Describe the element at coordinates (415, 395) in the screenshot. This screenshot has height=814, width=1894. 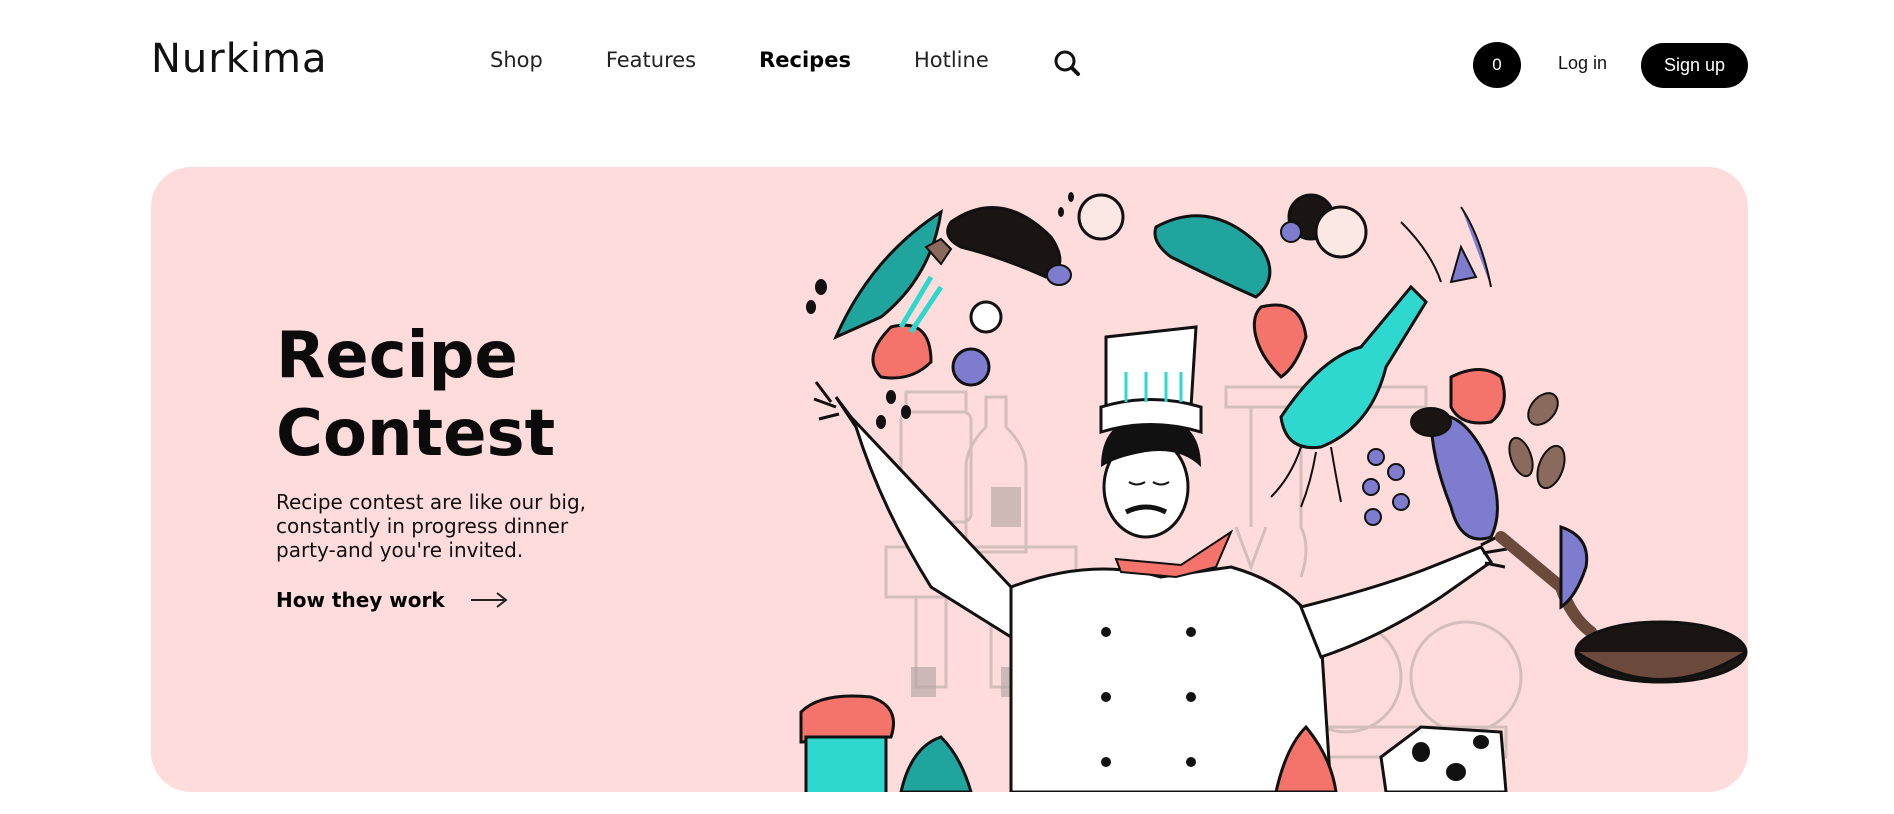
I see `hero-title: Recipe Contest` at that location.